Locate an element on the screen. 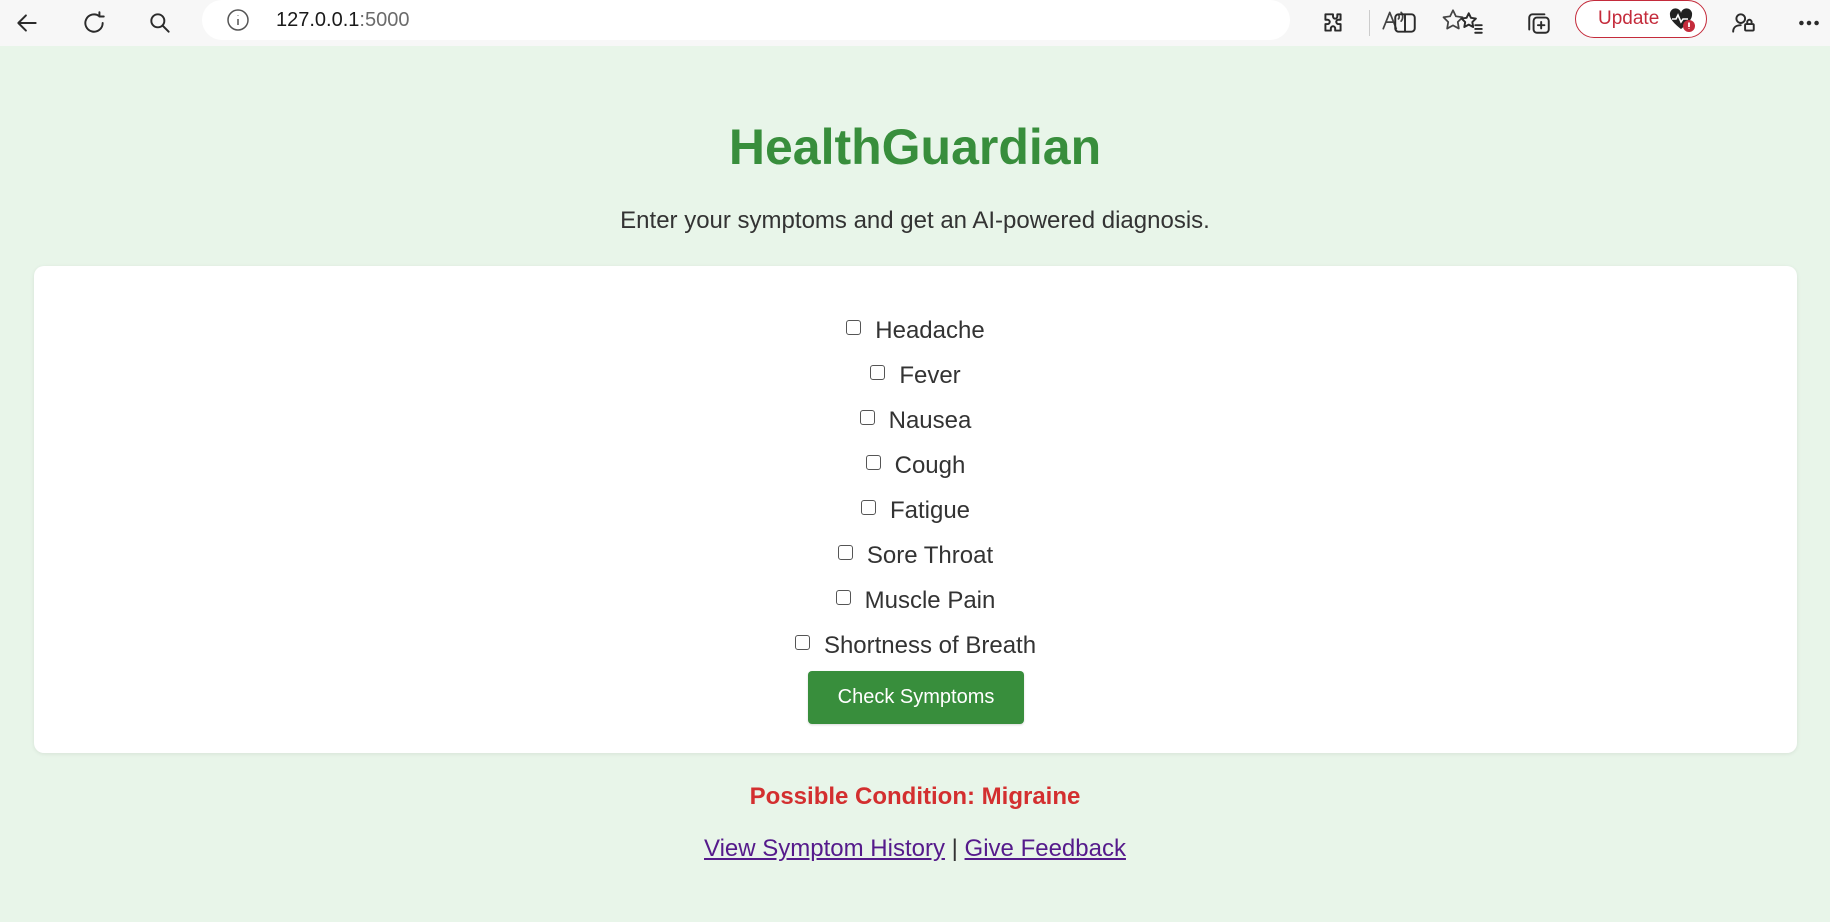 The height and width of the screenshot is (922, 1830). symptom-cough: Cough is located at coordinates (915, 464).